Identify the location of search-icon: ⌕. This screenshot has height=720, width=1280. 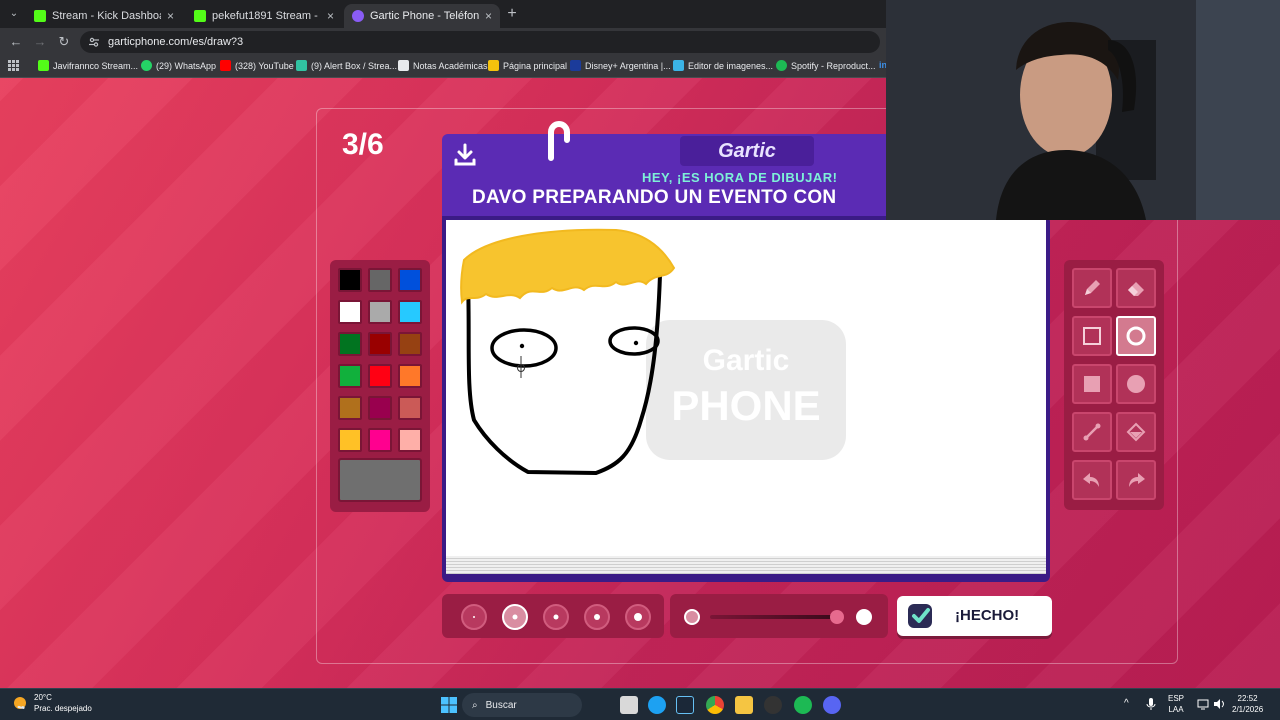
(475, 705).